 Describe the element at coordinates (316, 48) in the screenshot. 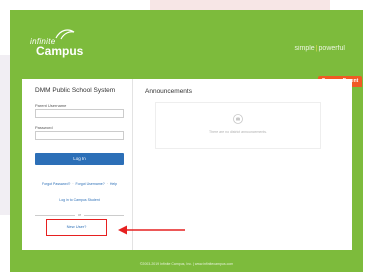

I see `tagline-pipe: |` at that location.